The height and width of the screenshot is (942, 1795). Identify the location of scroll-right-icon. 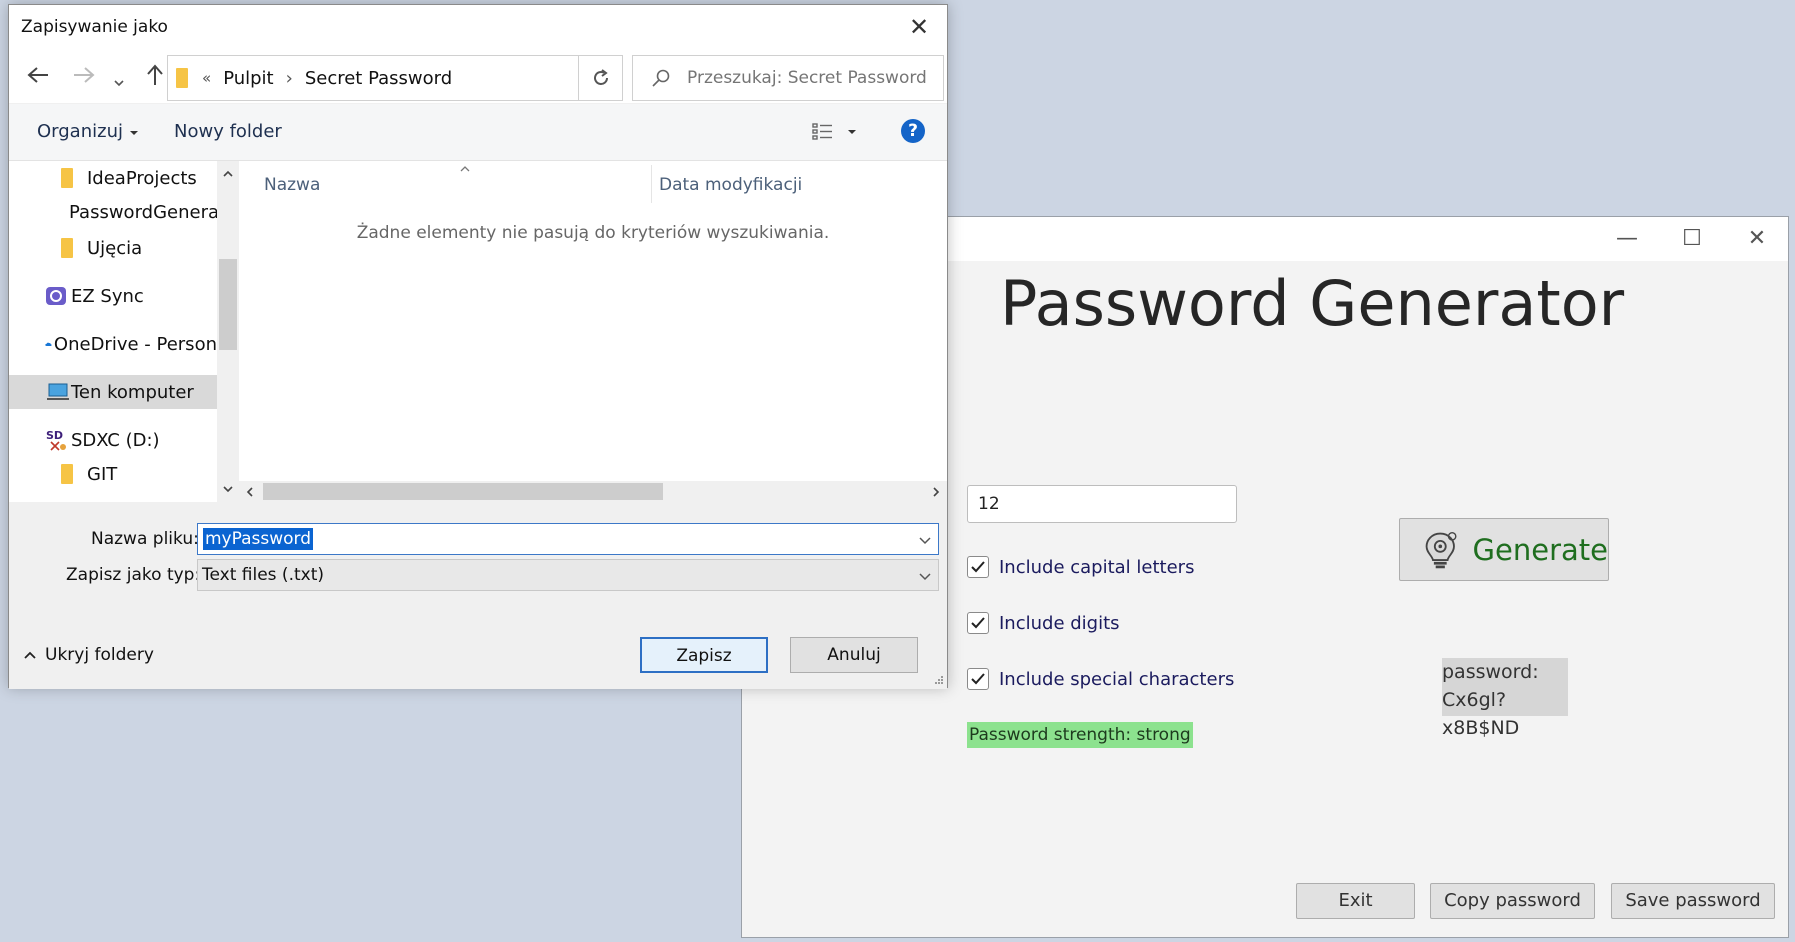
(936, 492).